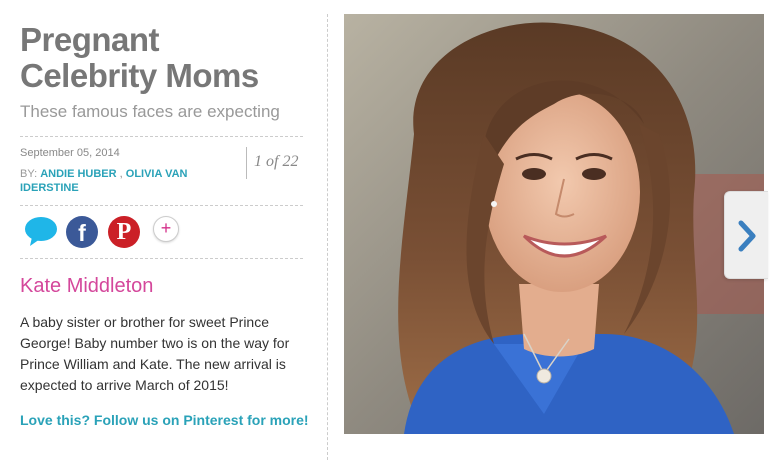  What do you see at coordinates (115, 181) in the screenshot?
I see `byline: BY: ANDIE HUBER , OLIVIA VAN IDERSTINE` at bounding box center [115, 181].